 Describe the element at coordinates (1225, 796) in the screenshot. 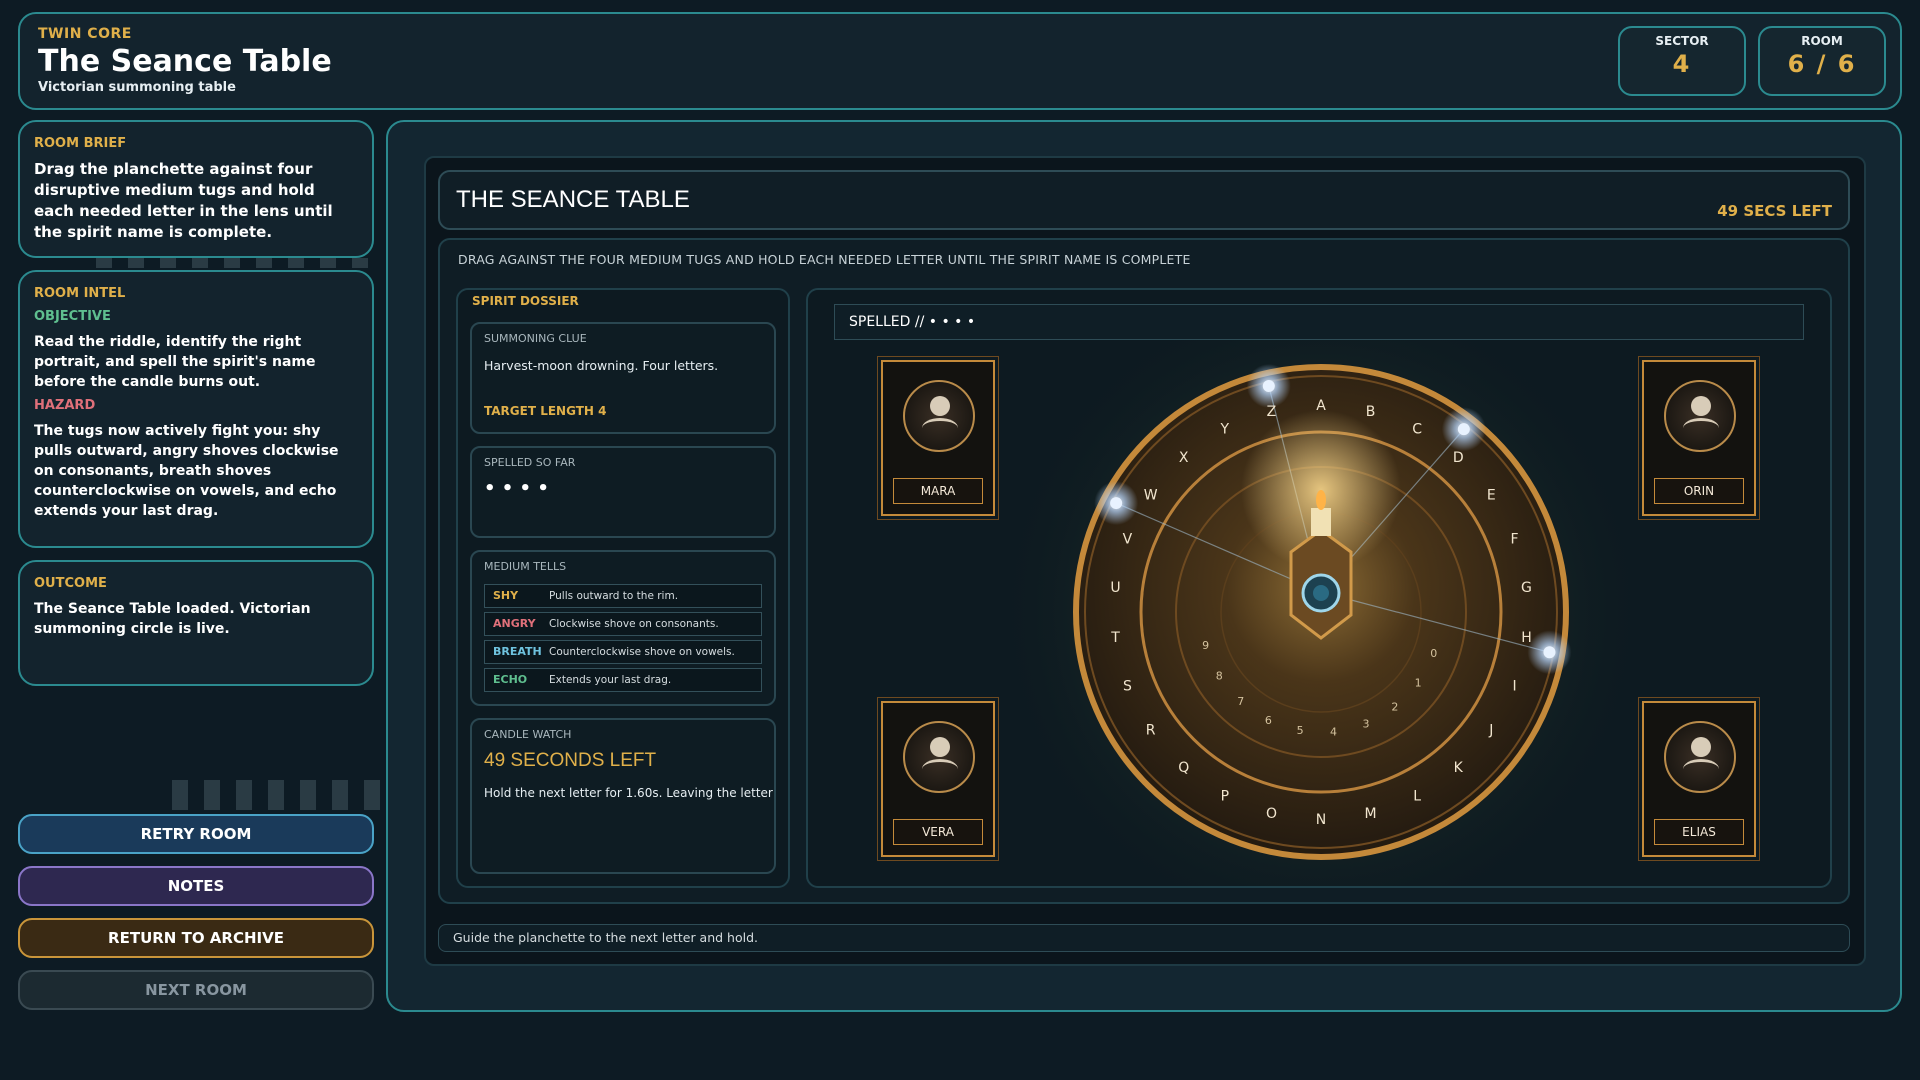

I see `board-letter-p: P` at that location.